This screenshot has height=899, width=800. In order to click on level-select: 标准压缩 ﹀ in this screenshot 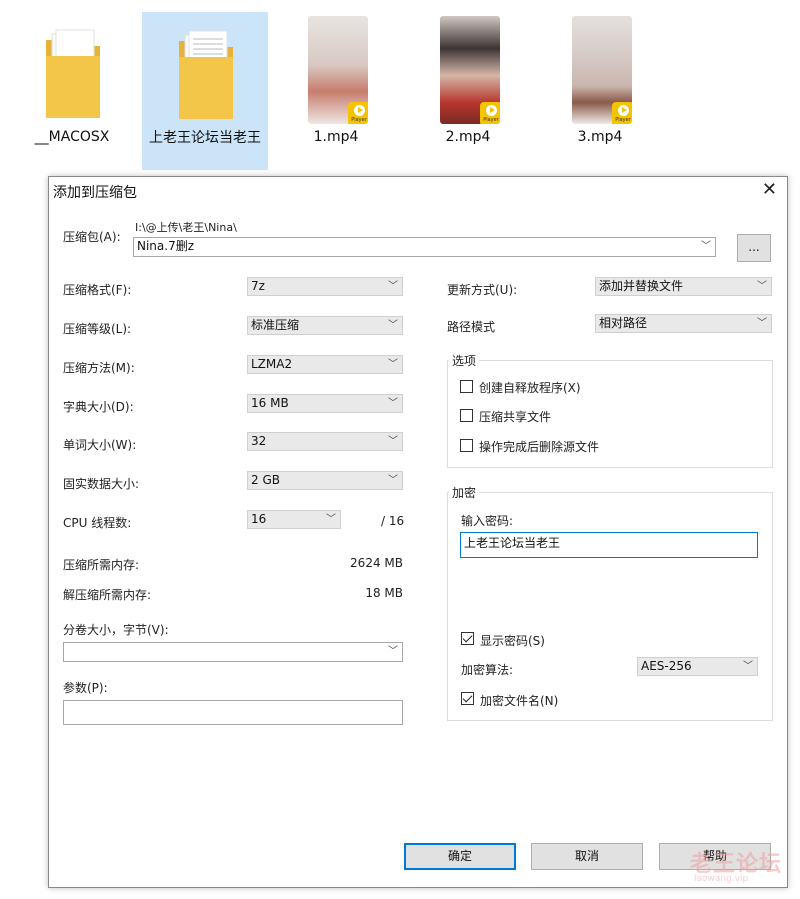, I will do `click(325, 325)`.